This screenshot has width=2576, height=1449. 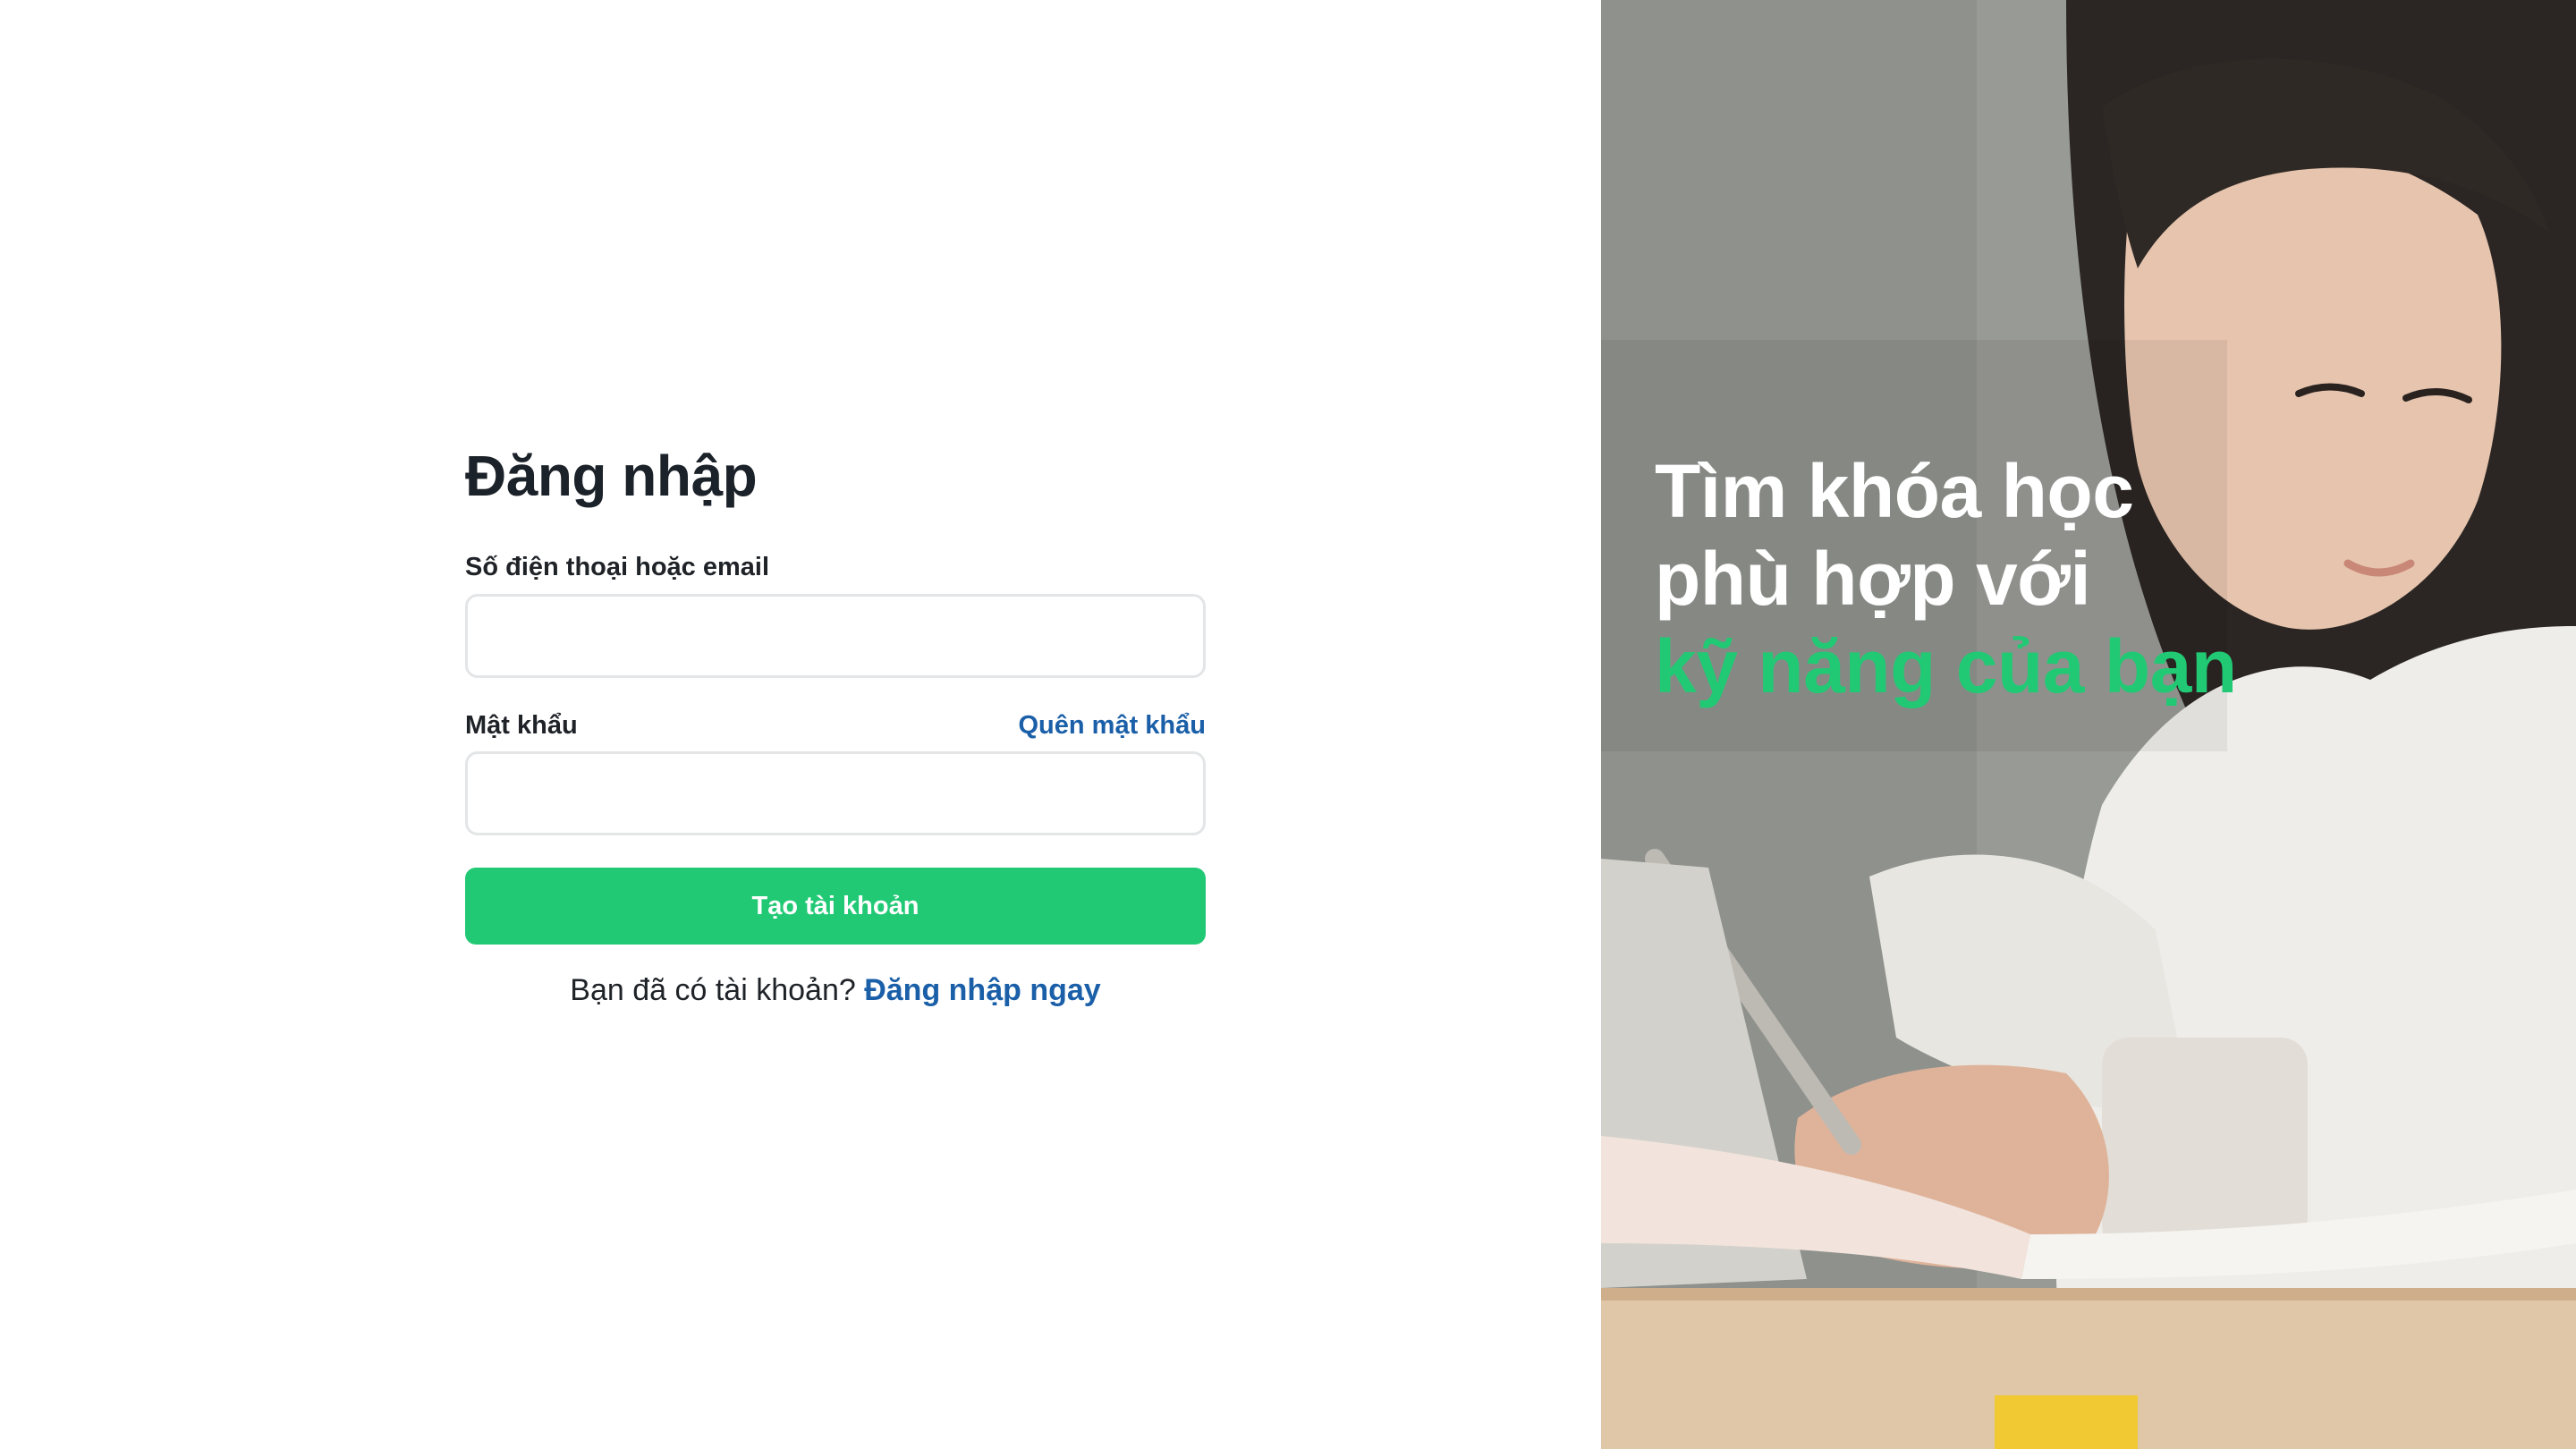 I want to click on forgot-password-link: Quên mật khẩu, so click(x=1113, y=726).